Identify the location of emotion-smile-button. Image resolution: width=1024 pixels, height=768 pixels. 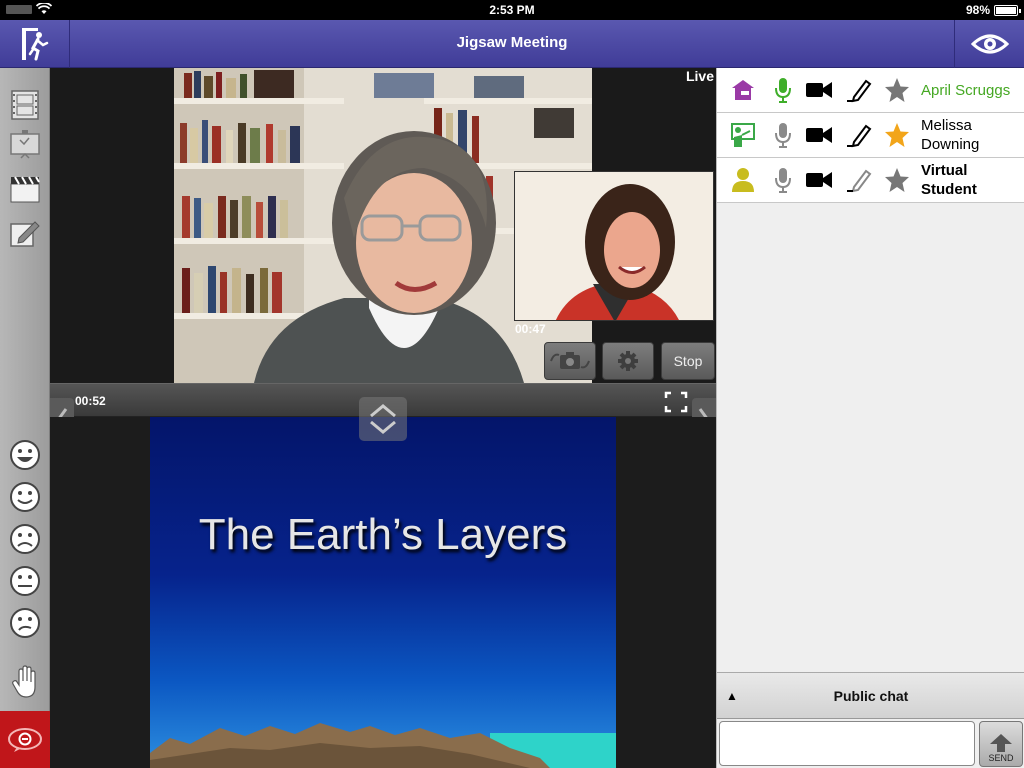
(25, 497).